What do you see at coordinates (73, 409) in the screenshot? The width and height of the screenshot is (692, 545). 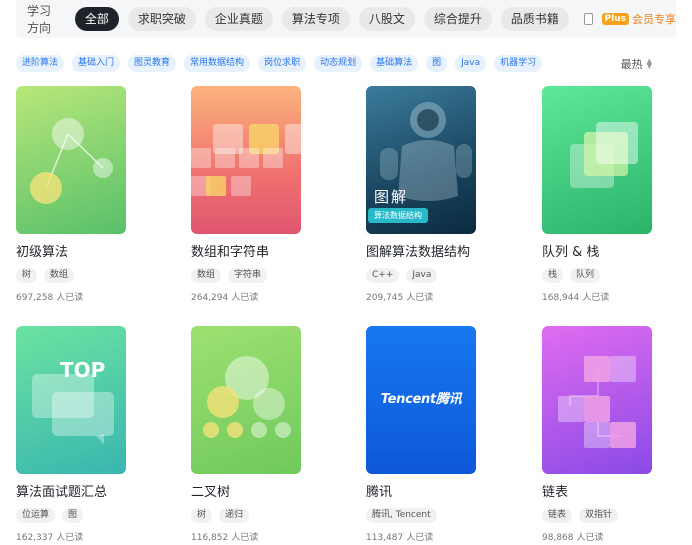 I see `chat-bubbles-illustration-icon` at bounding box center [73, 409].